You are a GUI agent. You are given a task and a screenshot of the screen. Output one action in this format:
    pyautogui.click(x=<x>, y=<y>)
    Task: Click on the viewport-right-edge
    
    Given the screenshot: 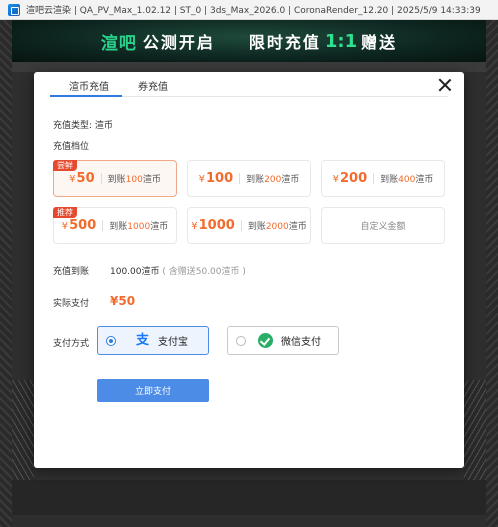 What is the action you would take?
    pyautogui.click(x=492, y=273)
    